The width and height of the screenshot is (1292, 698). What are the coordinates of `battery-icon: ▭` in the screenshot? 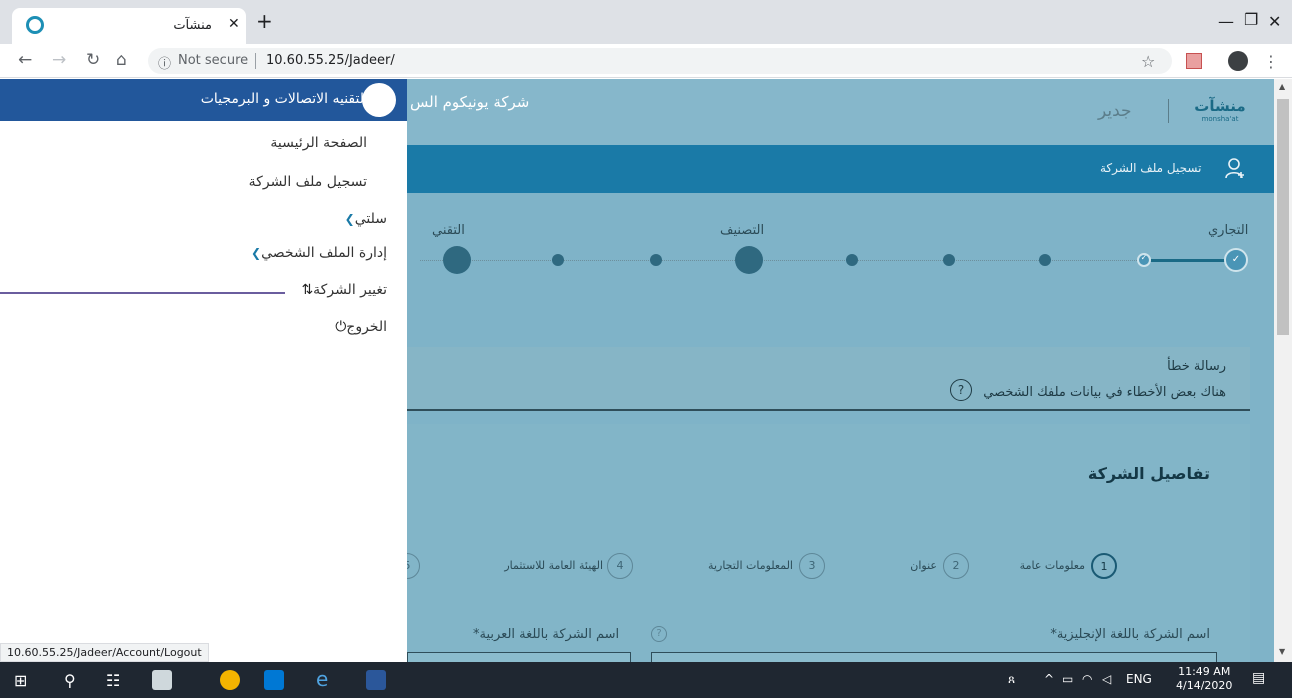 It's located at (1067, 679).